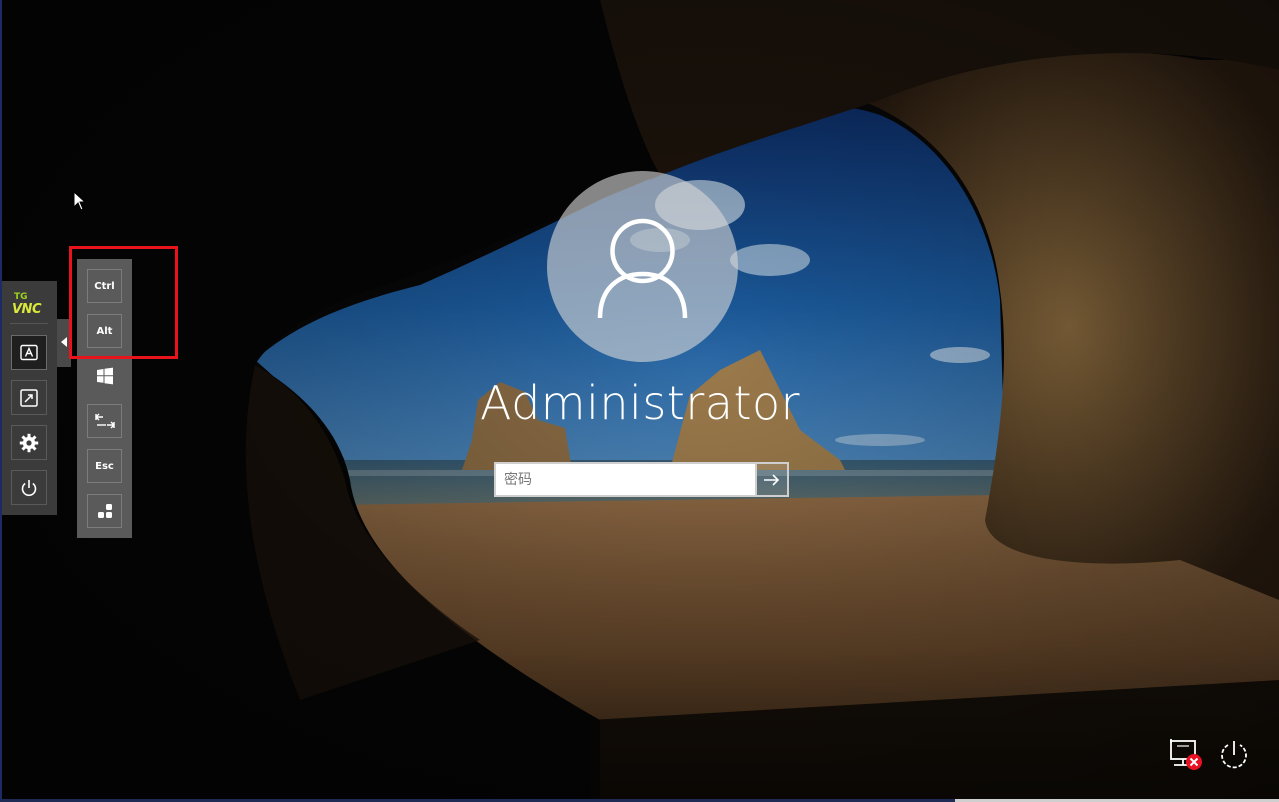 The image size is (1279, 802). I want to click on keyboard-button, so click(29, 352).